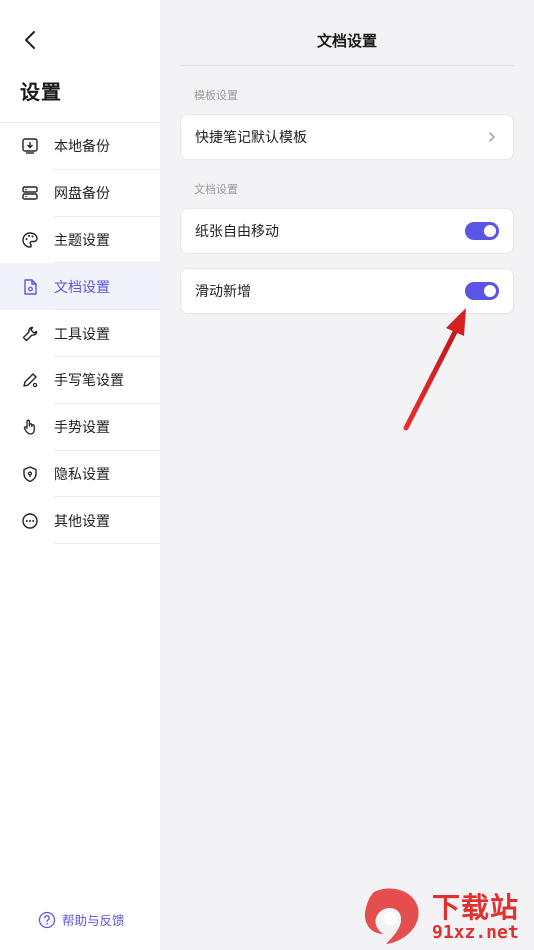  What do you see at coordinates (30, 146) in the screenshot?
I see `local-backup-icon` at bounding box center [30, 146].